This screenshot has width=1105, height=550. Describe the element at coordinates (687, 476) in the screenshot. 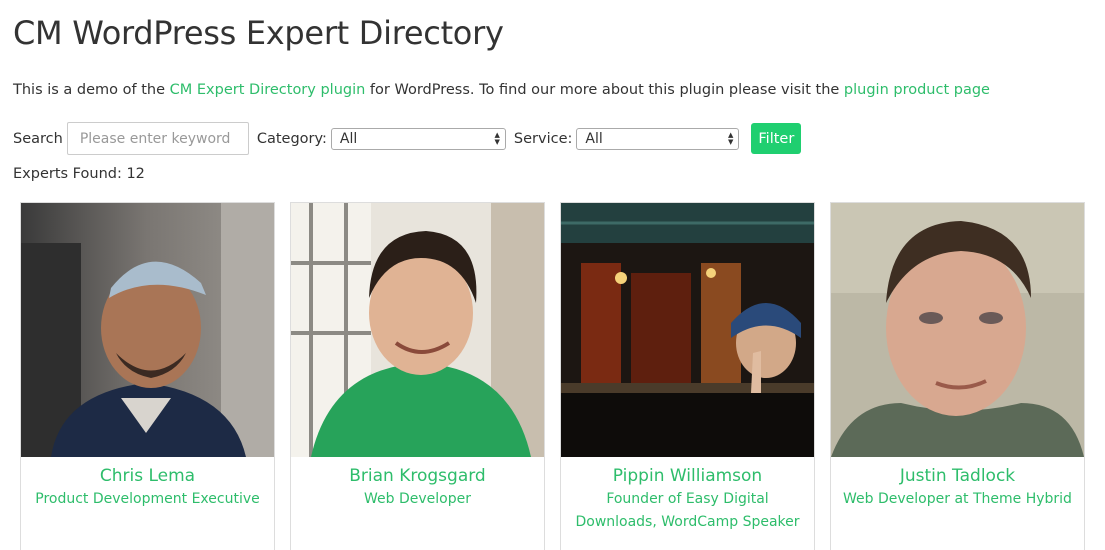

I see `expert-name: Pippin Williamson` at that location.